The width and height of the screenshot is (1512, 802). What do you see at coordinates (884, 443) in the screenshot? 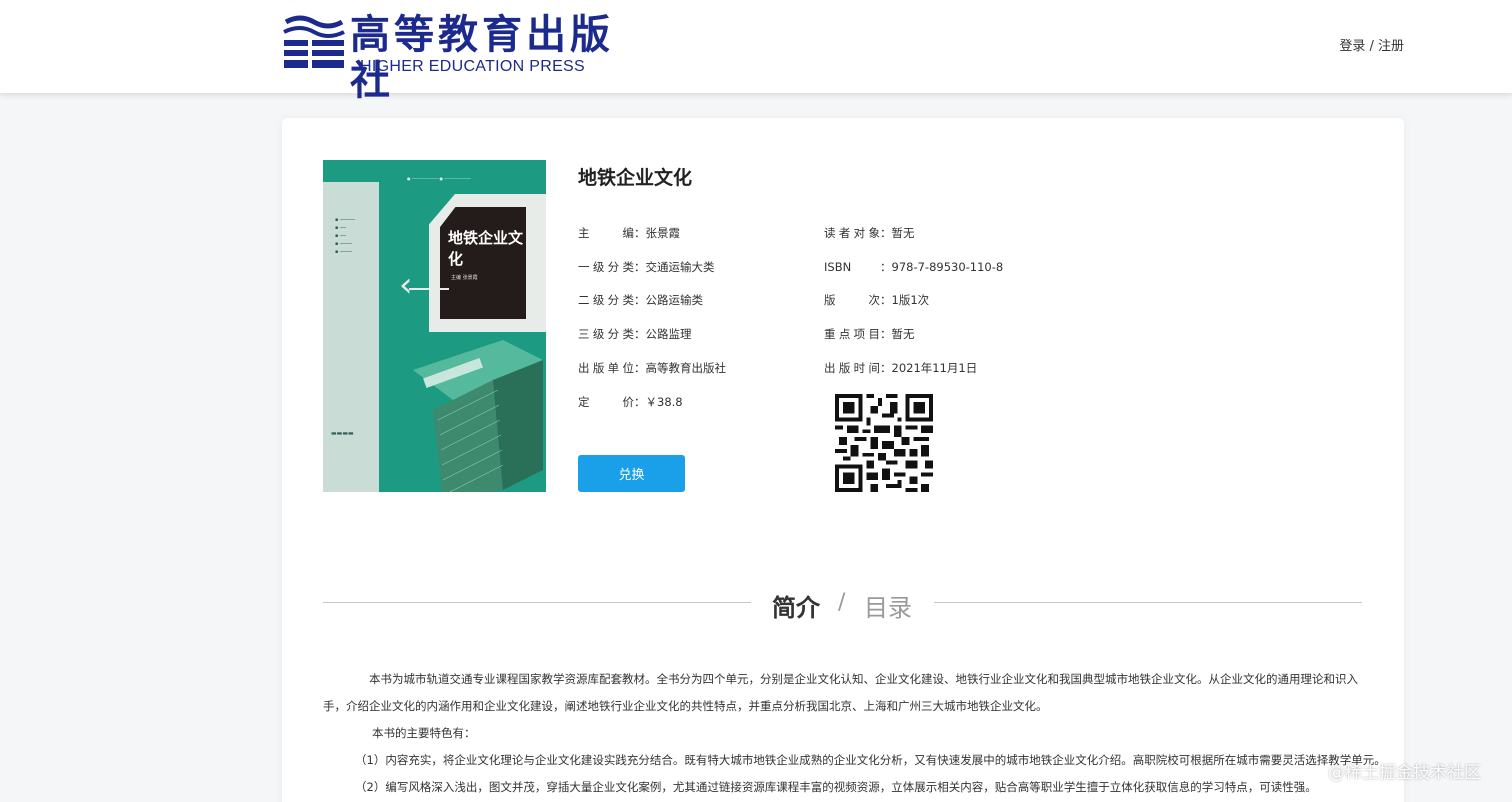
I see `qr-code-icon` at bounding box center [884, 443].